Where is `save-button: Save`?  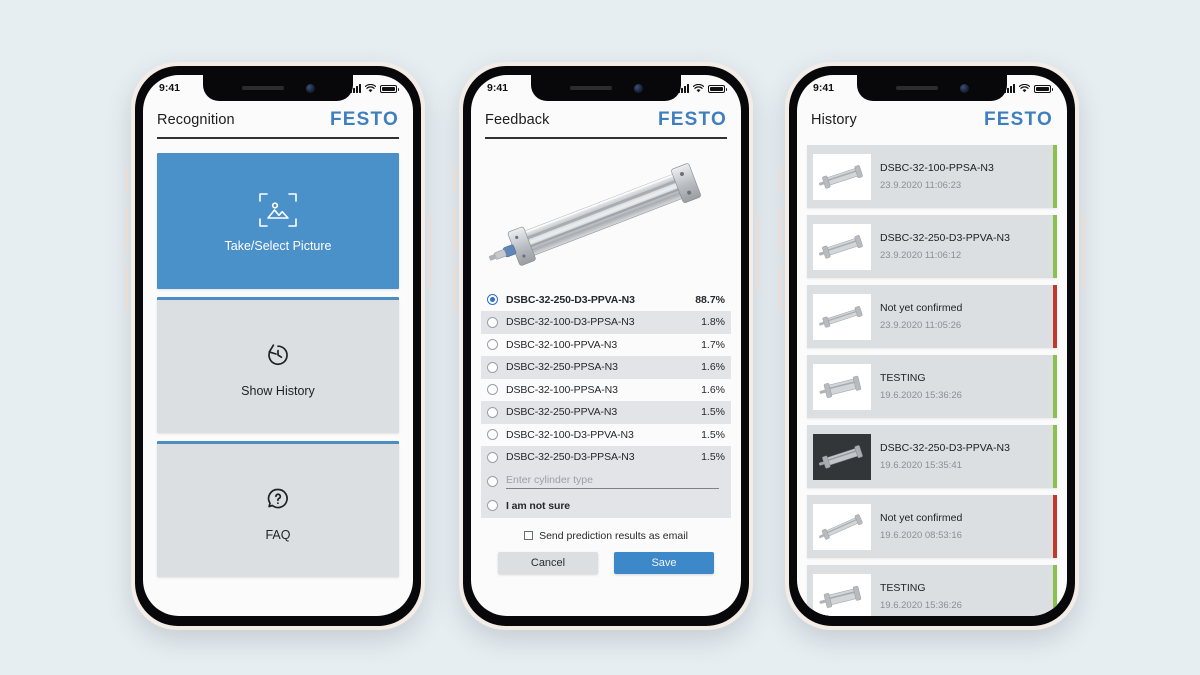 save-button: Save is located at coordinates (664, 562).